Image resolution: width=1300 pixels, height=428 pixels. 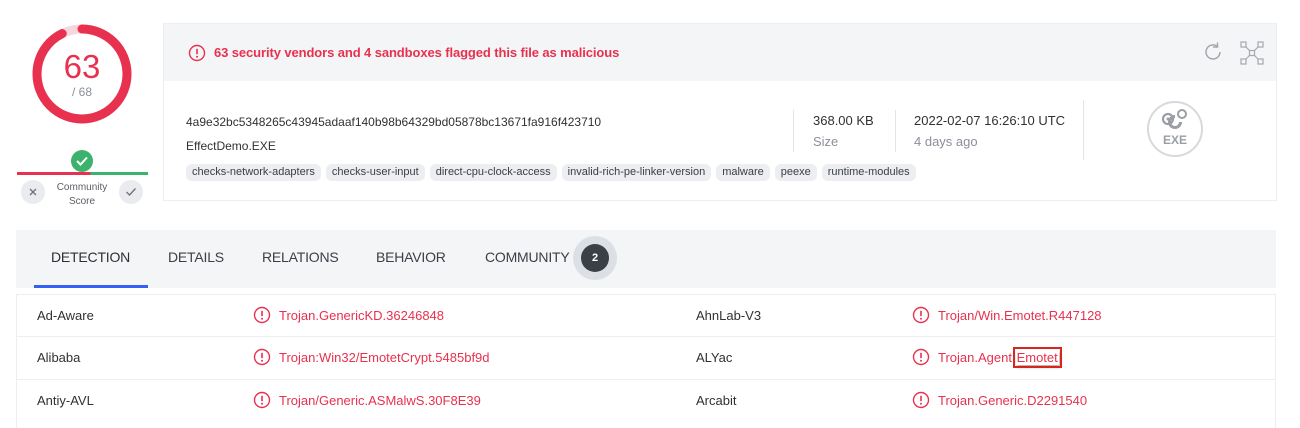 What do you see at coordinates (231, 146) in the screenshot?
I see `file-name: EffectDemo.EXE` at bounding box center [231, 146].